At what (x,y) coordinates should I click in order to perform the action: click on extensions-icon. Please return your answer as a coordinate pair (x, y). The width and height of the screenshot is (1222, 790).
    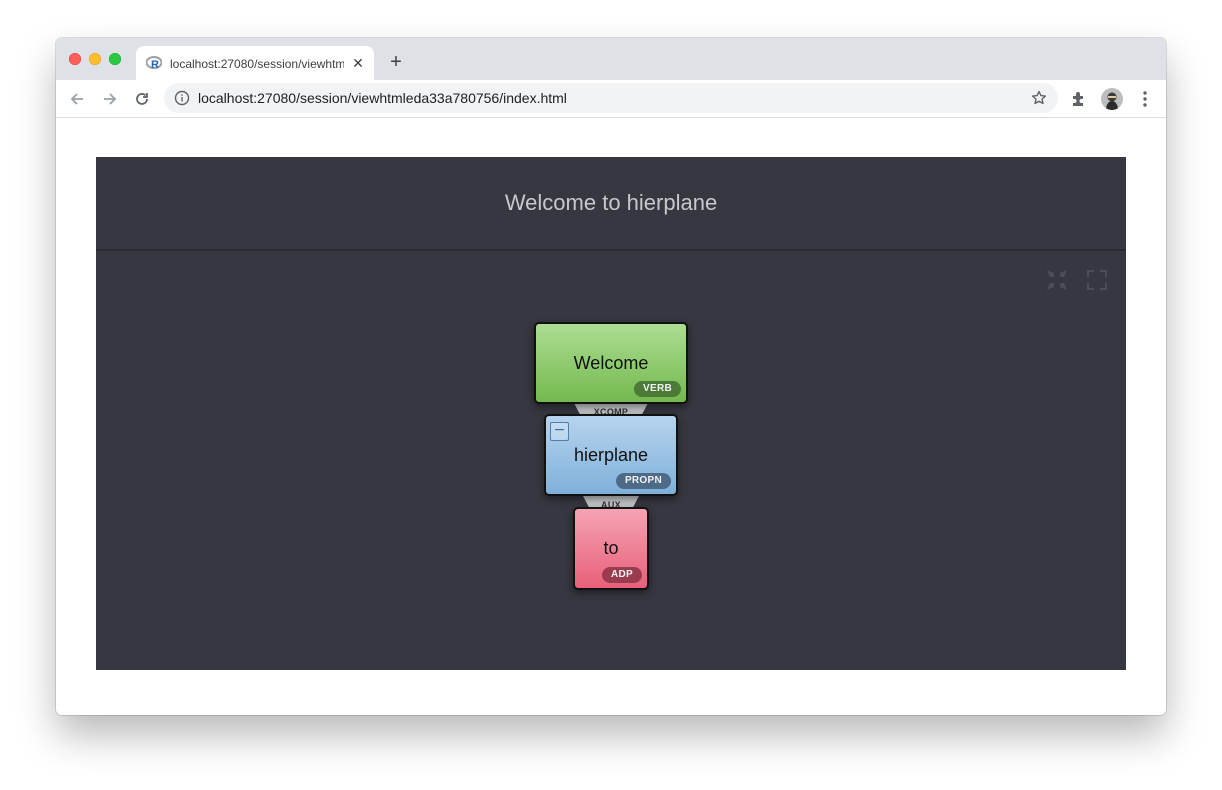
    Looking at the image, I should click on (1079, 99).